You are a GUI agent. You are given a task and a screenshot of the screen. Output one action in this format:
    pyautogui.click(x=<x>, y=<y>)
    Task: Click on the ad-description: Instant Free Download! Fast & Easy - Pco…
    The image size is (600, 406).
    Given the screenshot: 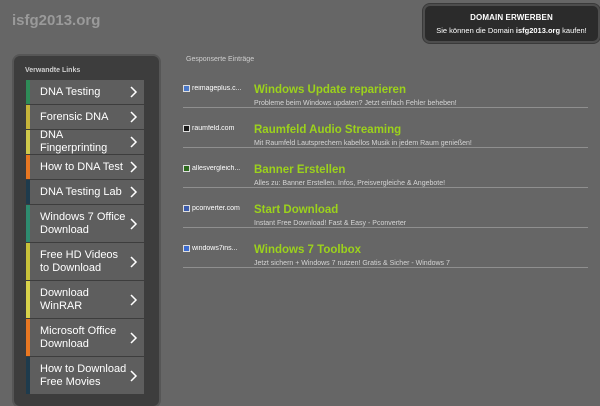 What is the action you would take?
    pyautogui.click(x=330, y=223)
    